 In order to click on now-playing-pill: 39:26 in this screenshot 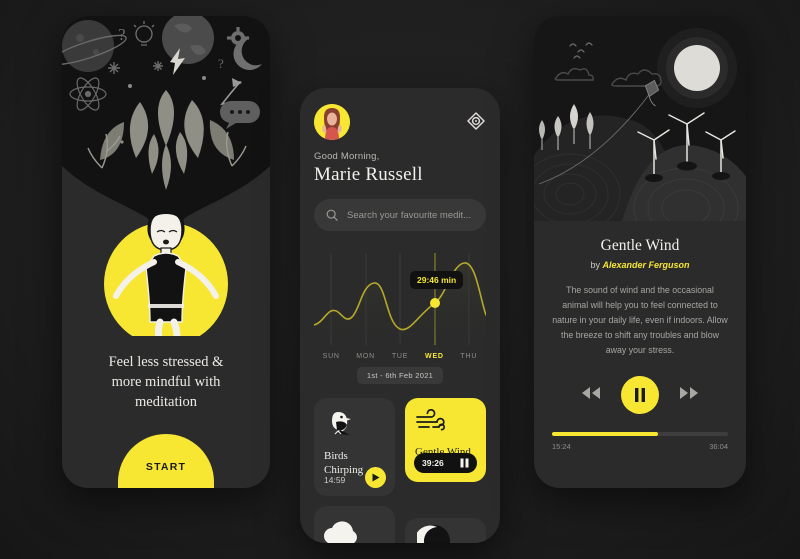, I will do `click(445, 463)`.